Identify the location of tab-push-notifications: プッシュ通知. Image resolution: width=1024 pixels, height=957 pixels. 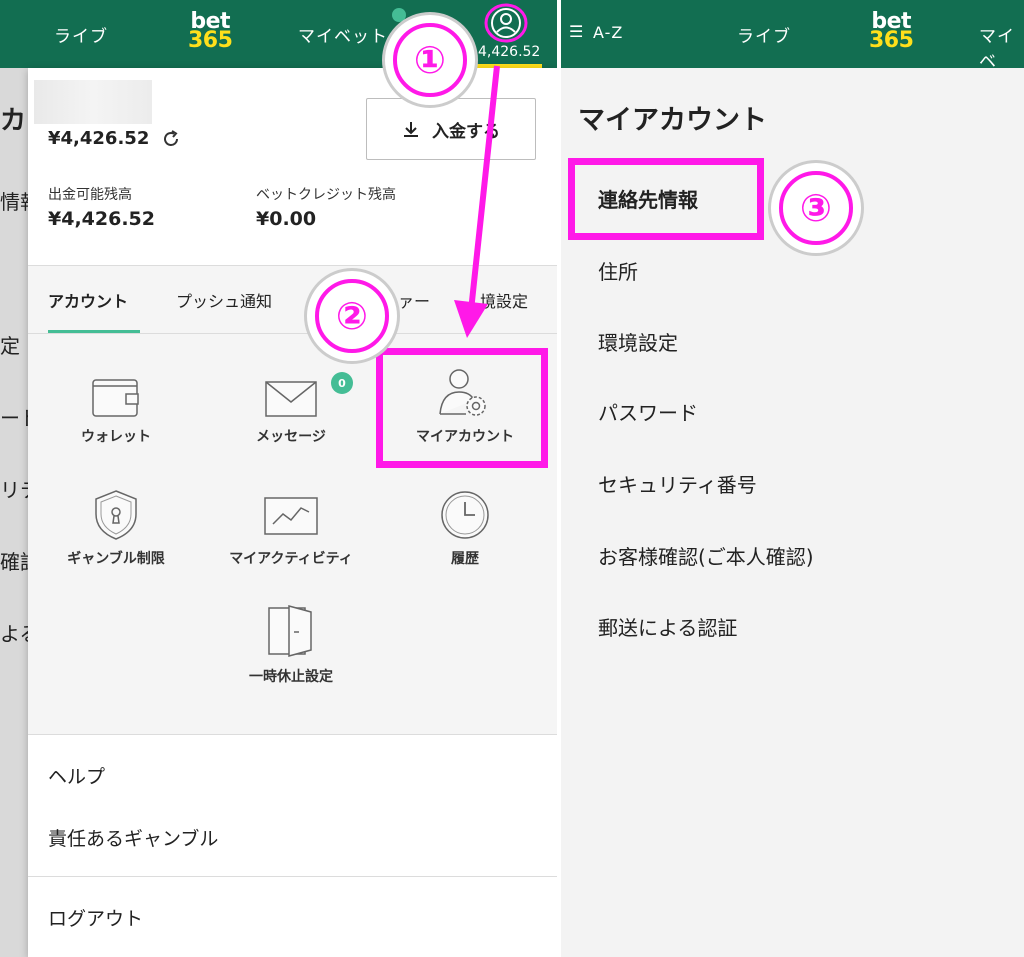
(224, 300).